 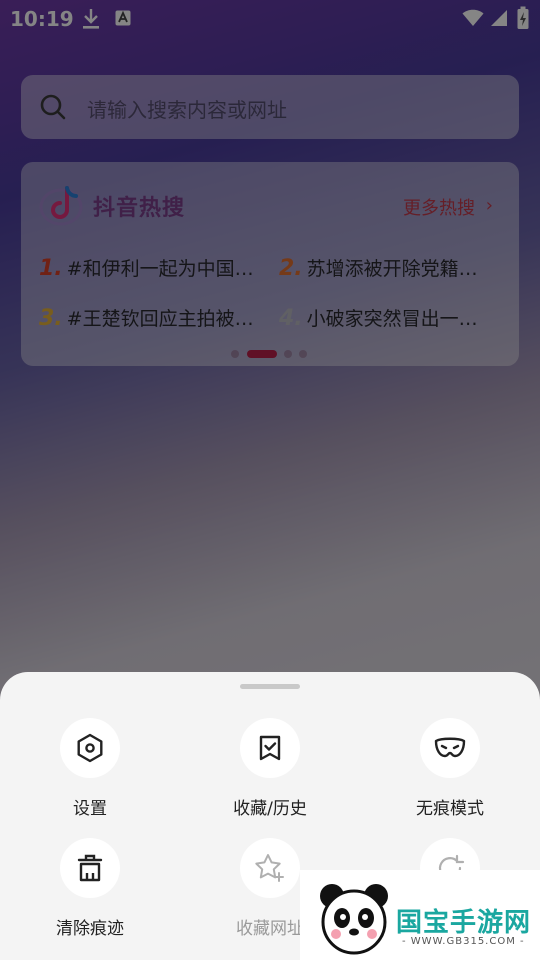 I want to click on settings-hexagon-icon, so click(x=90, y=748).